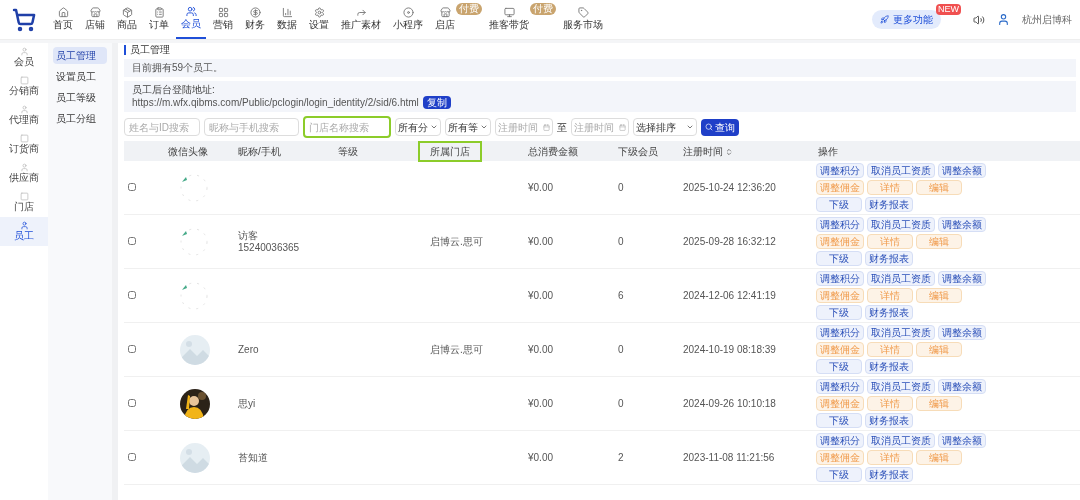 This screenshot has width=1080, height=500. I want to click on sidebar-item: 订货商, so click(24, 144).